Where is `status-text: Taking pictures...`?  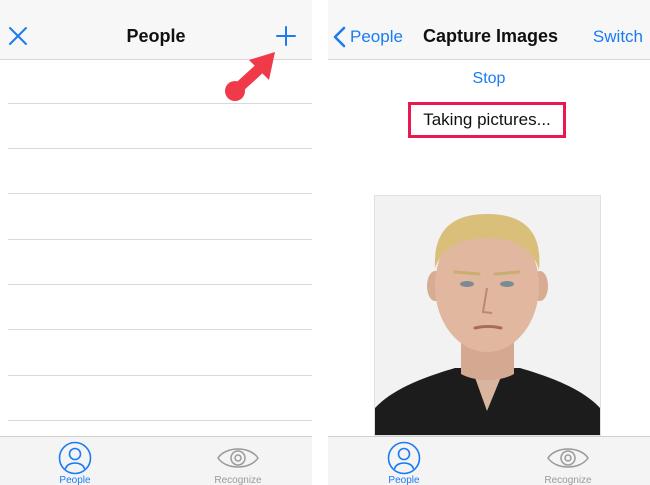
status-text: Taking pictures... is located at coordinates (487, 120).